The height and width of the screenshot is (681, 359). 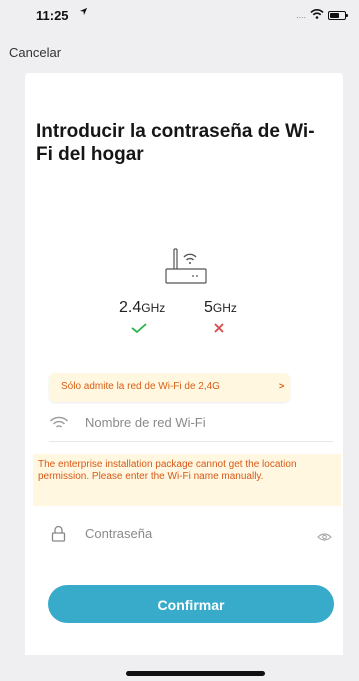 I want to click on band-support-tooltip: Sólo admite la red de Wi-Fi de 2,4G >, so click(x=169, y=387).